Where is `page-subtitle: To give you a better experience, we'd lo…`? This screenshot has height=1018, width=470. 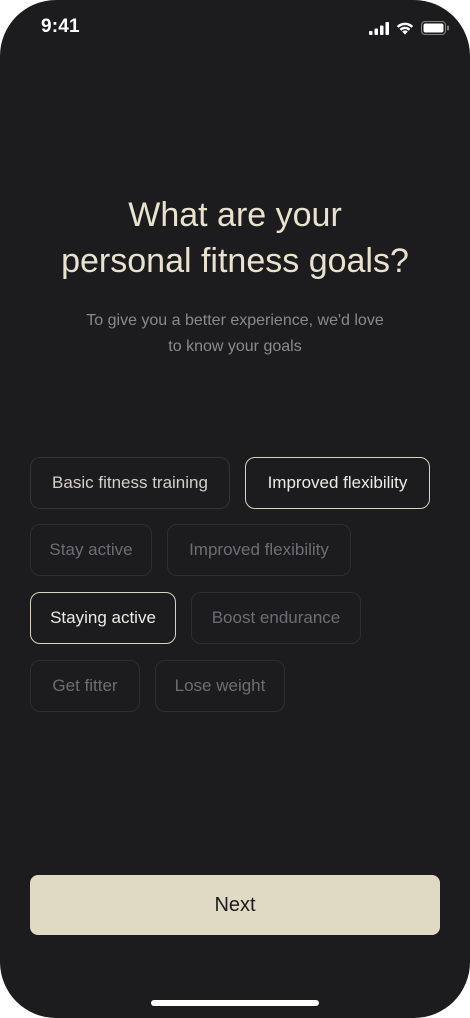 page-subtitle: To give you a better experience, we'd lo… is located at coordinates (235, 334).